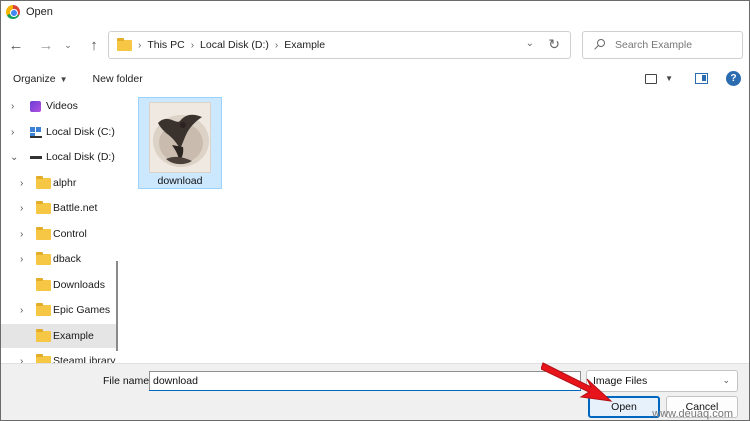 The width and height of the screenshot is (750, 421). I want to click on sidebar-item-label: Control, so click(70, 234).